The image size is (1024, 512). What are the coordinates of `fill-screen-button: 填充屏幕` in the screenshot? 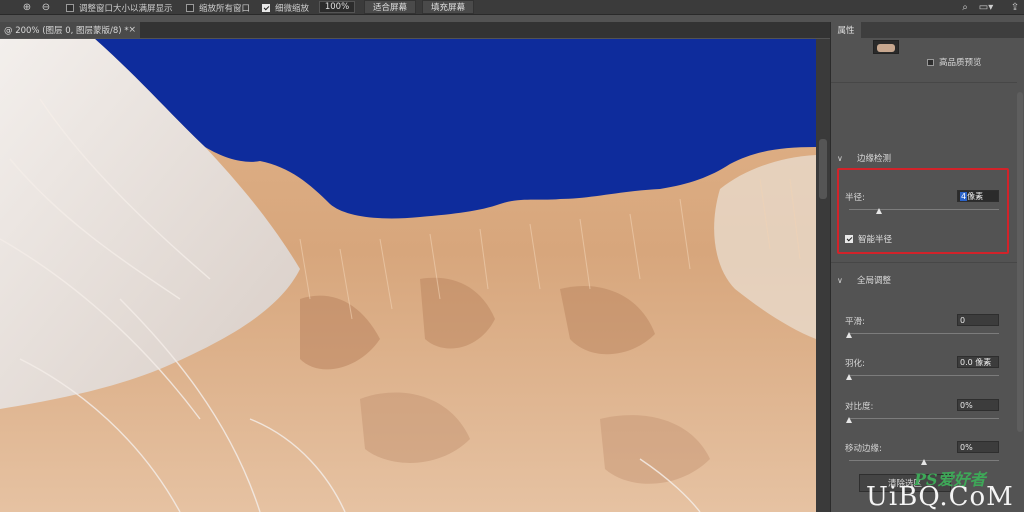 It's located at (448, 7).